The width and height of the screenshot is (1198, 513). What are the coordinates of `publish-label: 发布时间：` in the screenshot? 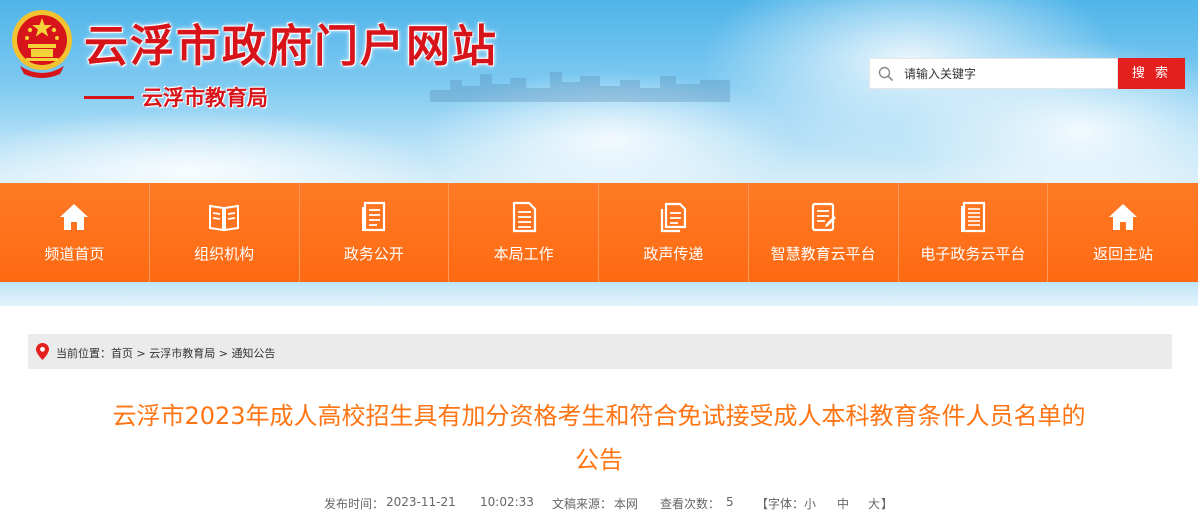 It's located at (354, 504).